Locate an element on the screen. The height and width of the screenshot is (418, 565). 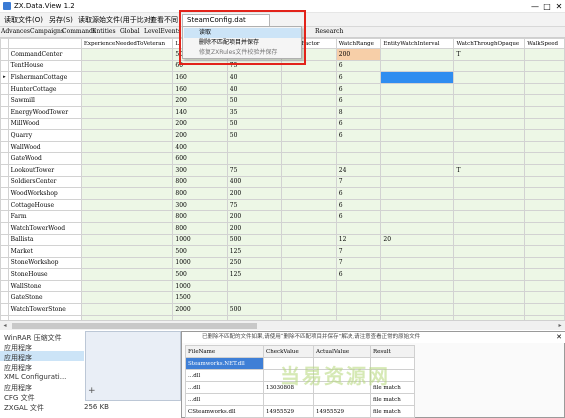
table-cell: 2000 is located at coordinates (200, 309).